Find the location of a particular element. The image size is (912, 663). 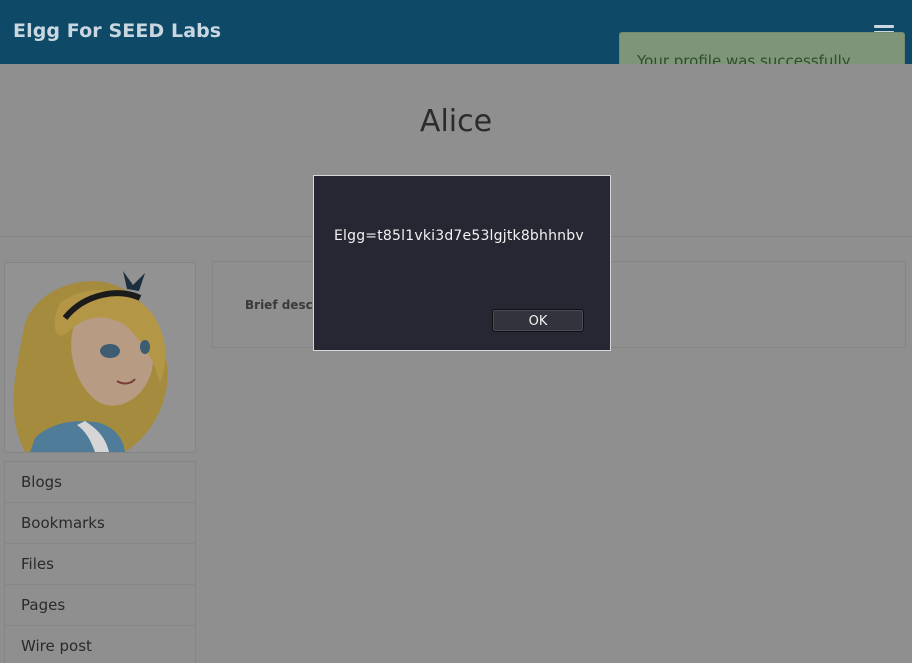

avatar is located at coordinates (100, 357).